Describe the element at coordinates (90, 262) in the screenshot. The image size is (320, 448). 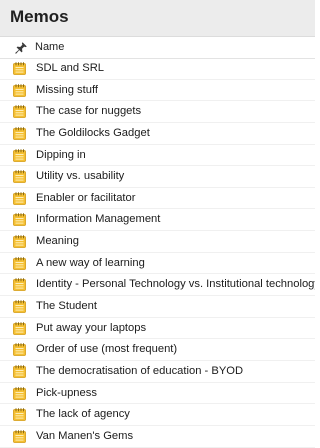
I see `list-item-label: A new way of learning` at that location.